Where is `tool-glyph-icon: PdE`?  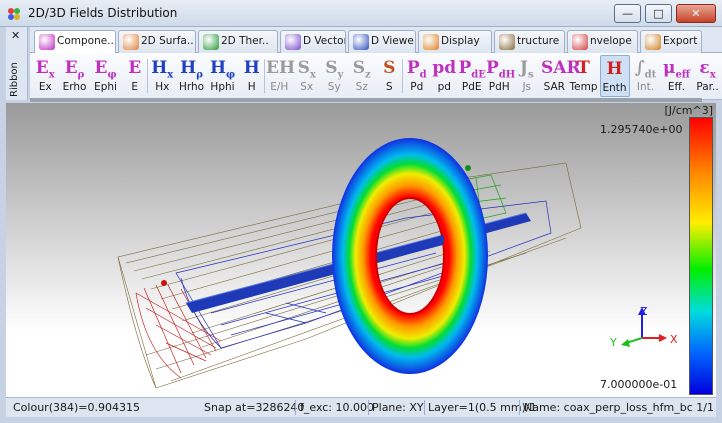
tool-glyph-icon: PdE is located at coordinates (472, 69).